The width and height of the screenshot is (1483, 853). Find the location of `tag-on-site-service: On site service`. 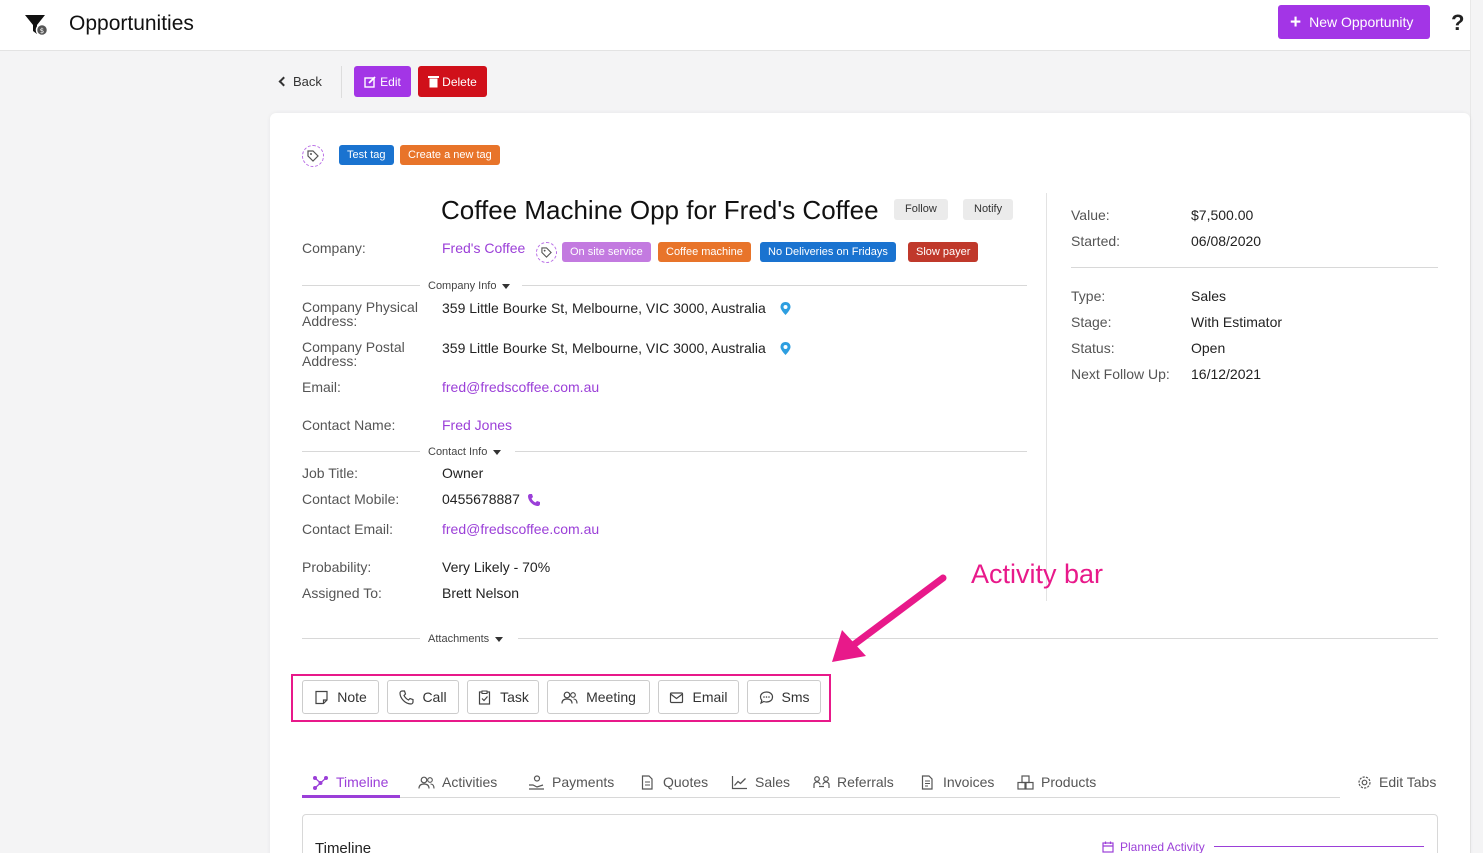

tag-on-site-service: On site service is located at coordinates (606, 252).